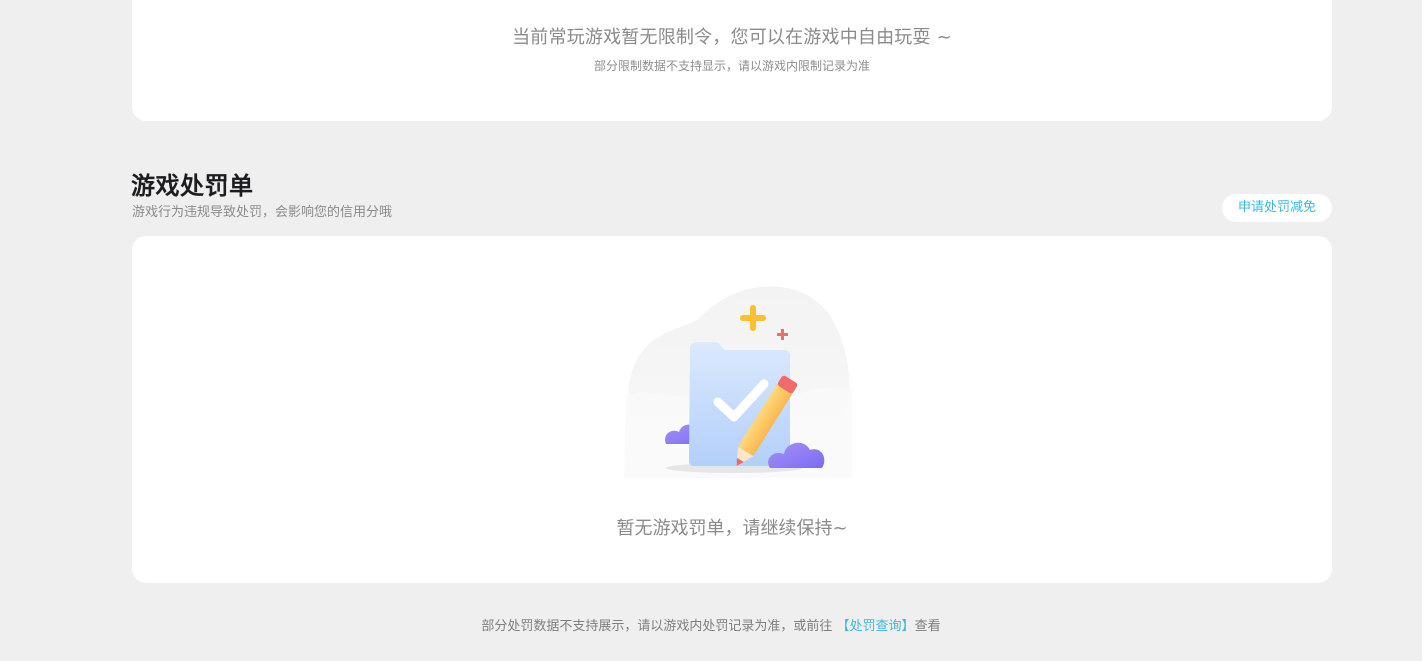 The width and height of the screenshot is (1422, 661). Describe the element at coordinates (1277, 208) in the screenshot. I see `apply-penalty-waiver-button: 申请处罚减免` at that location.